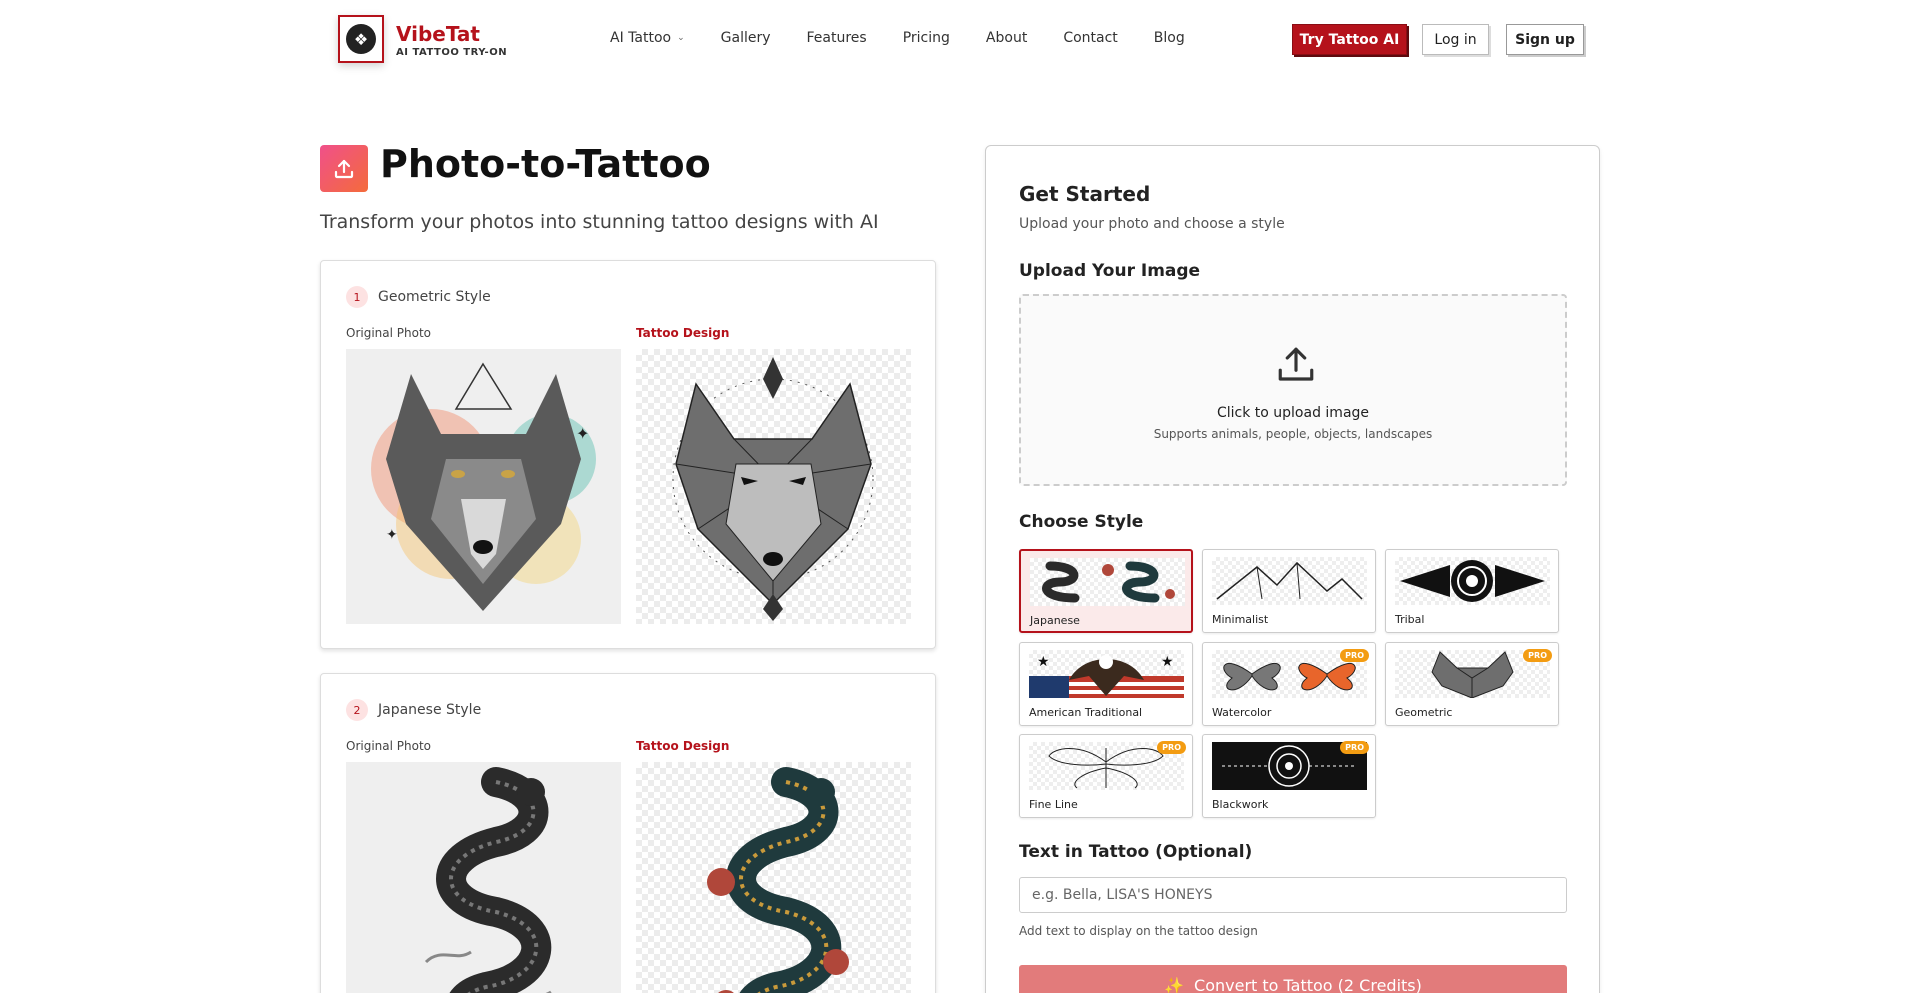 Image resolution: width=1920 pixels, height=993 pixels. What do you see at coordinates (483, 486) in the screenshot?
I see `wolf-photo-image: ✦ ✦` at bounding box center [483, 486].